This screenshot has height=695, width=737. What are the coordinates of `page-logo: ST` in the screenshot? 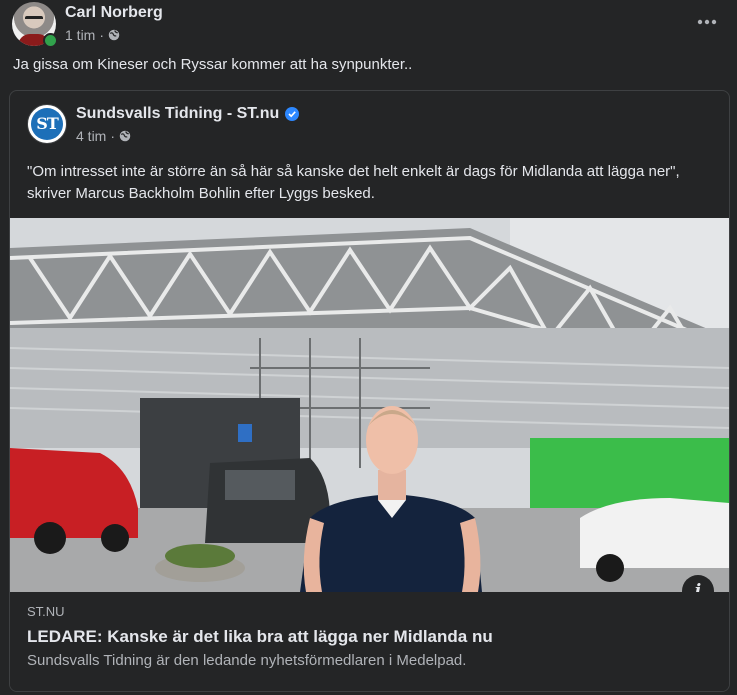 It's located at (47, 124).